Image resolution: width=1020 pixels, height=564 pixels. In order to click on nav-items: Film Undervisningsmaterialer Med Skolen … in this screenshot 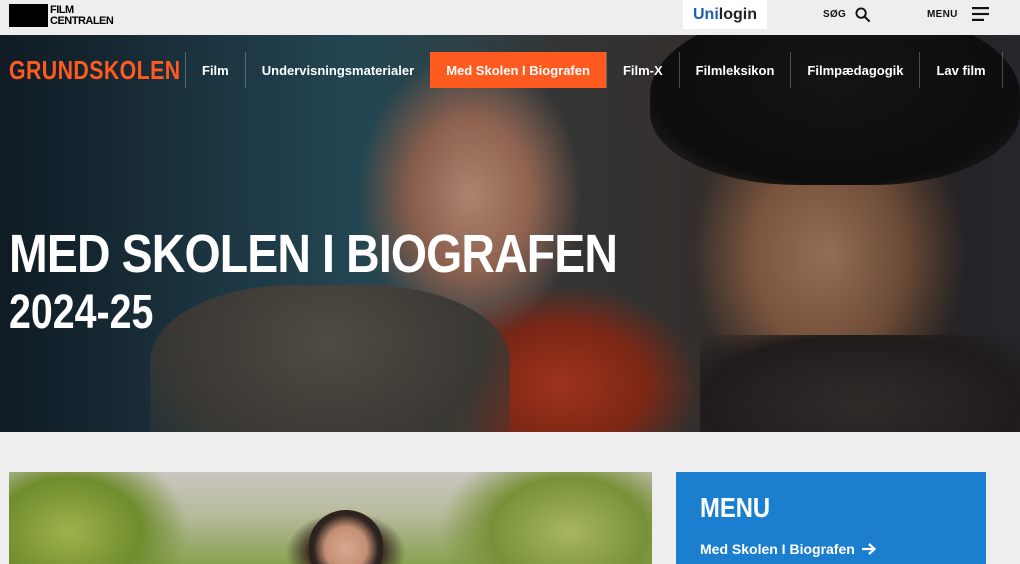, I will do `click(594, 70)`.